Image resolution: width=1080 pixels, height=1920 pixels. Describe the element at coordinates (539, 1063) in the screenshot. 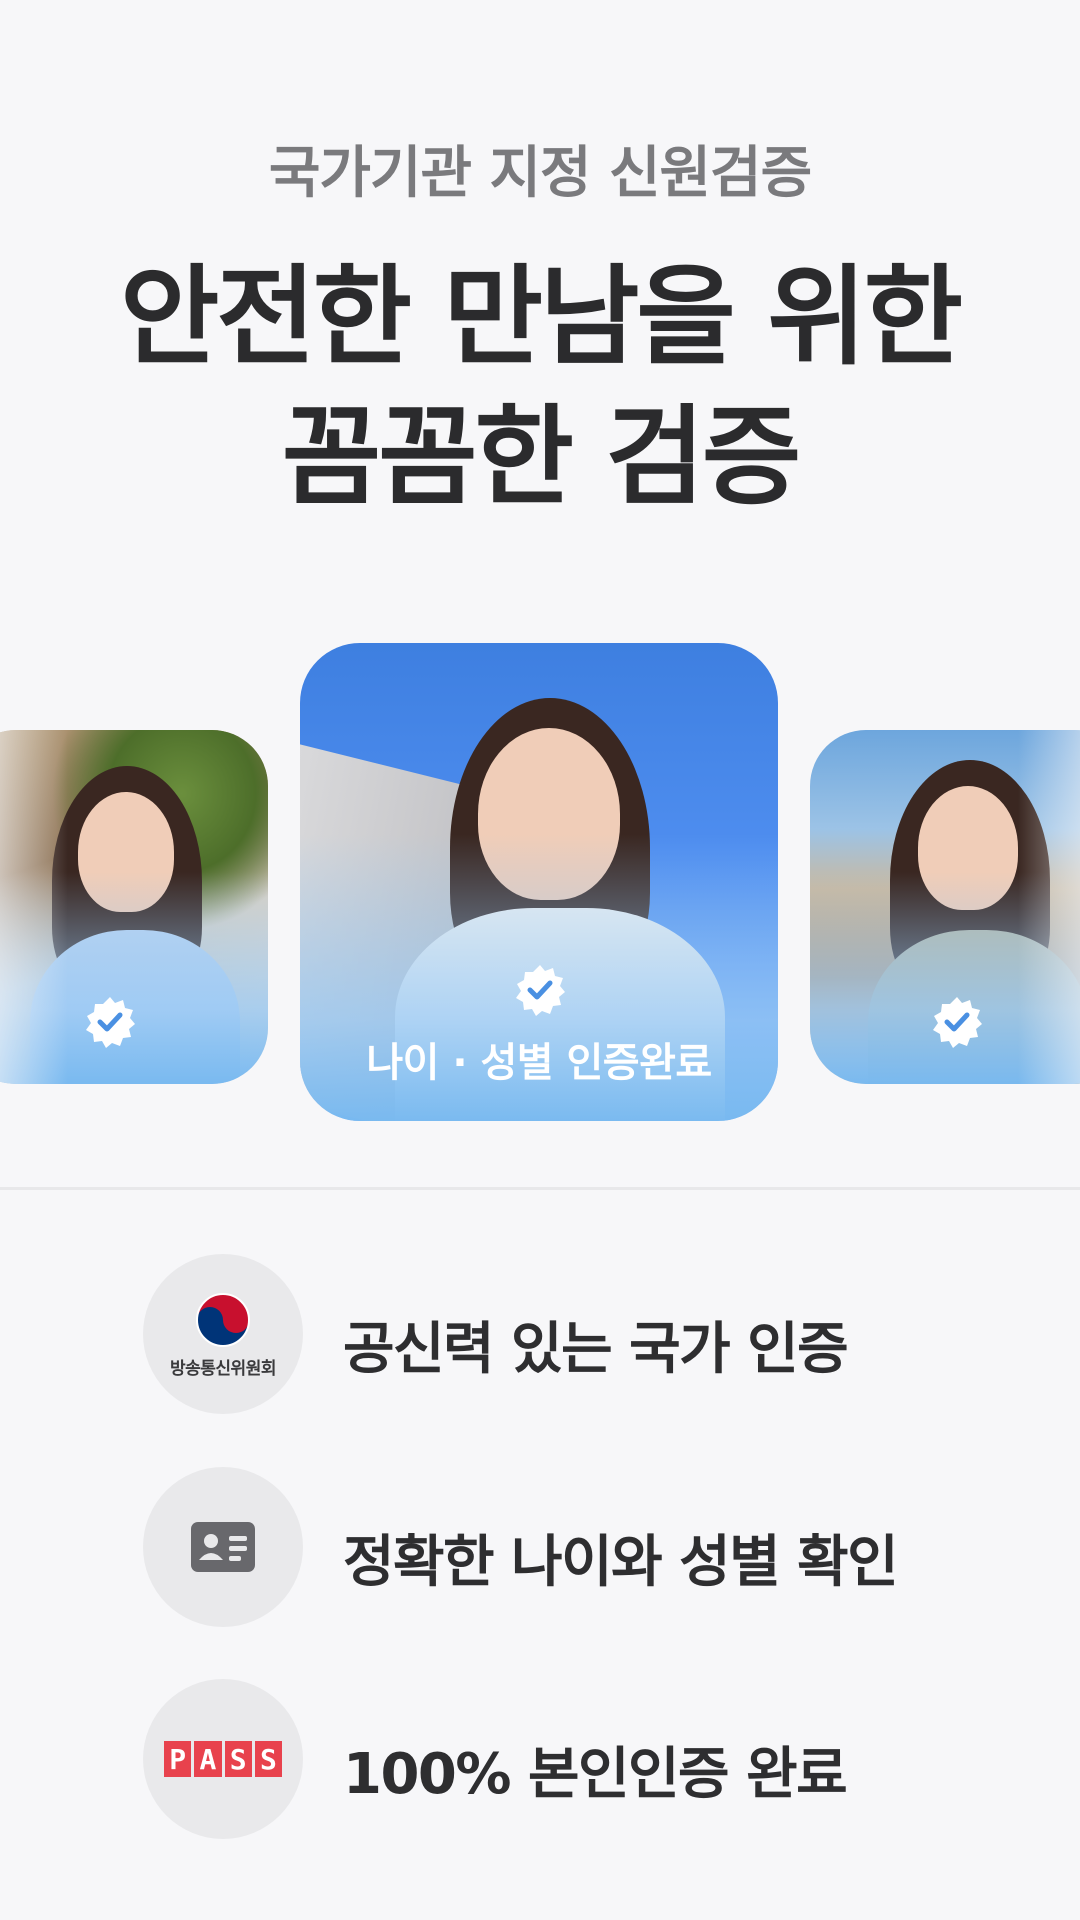

I see `verified-label: 나이 · 성별 인증완료` at that location.